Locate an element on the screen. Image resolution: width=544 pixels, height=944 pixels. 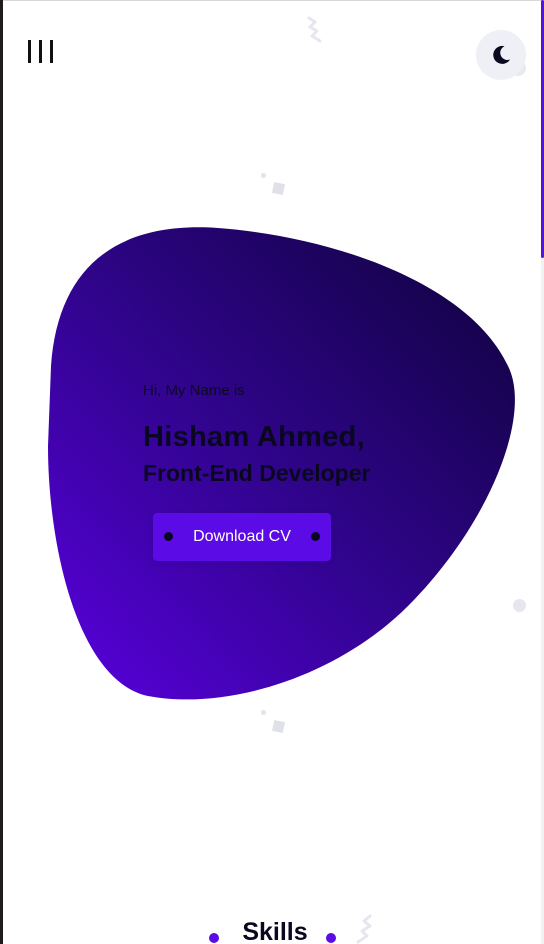
skills-section-heading: Skills is located at coordinates (275, 928).